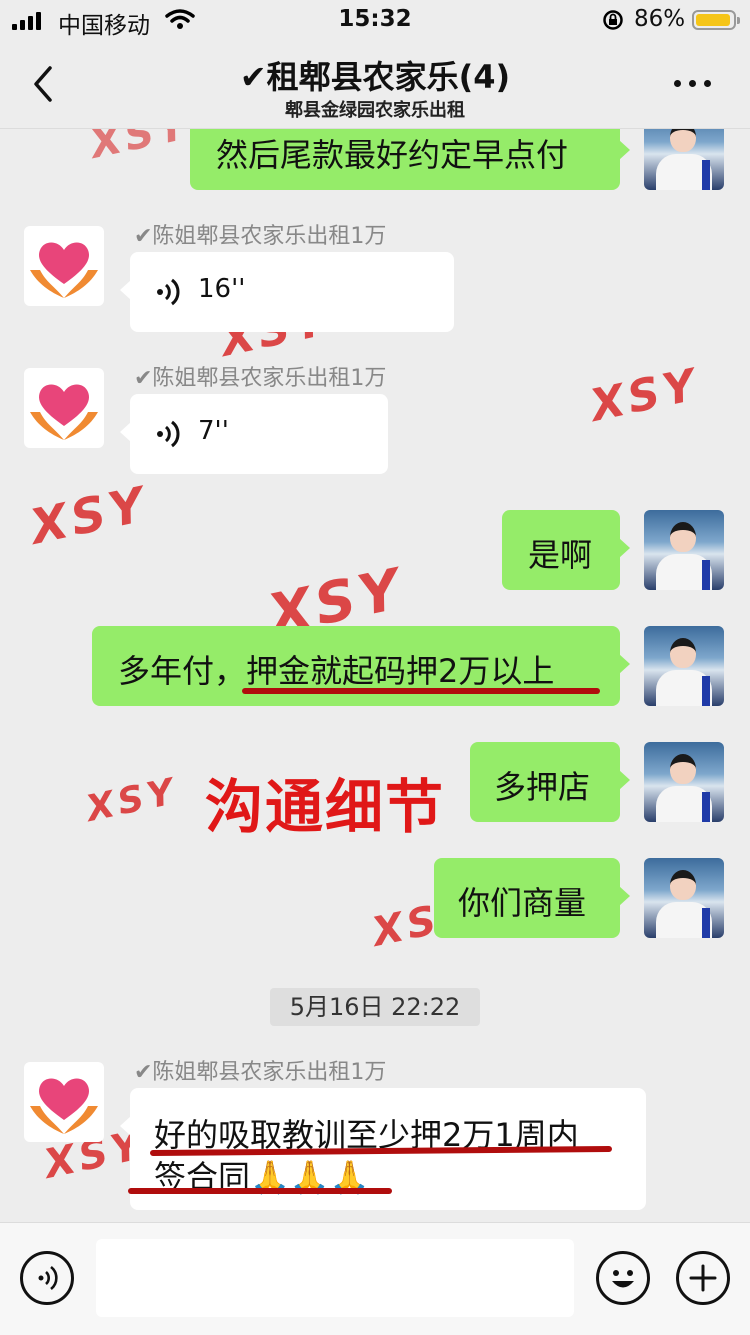 The width and height of the screenshot is (750, 1335). I want to click on annotation-label: 沟通细节, so click(325, 807).